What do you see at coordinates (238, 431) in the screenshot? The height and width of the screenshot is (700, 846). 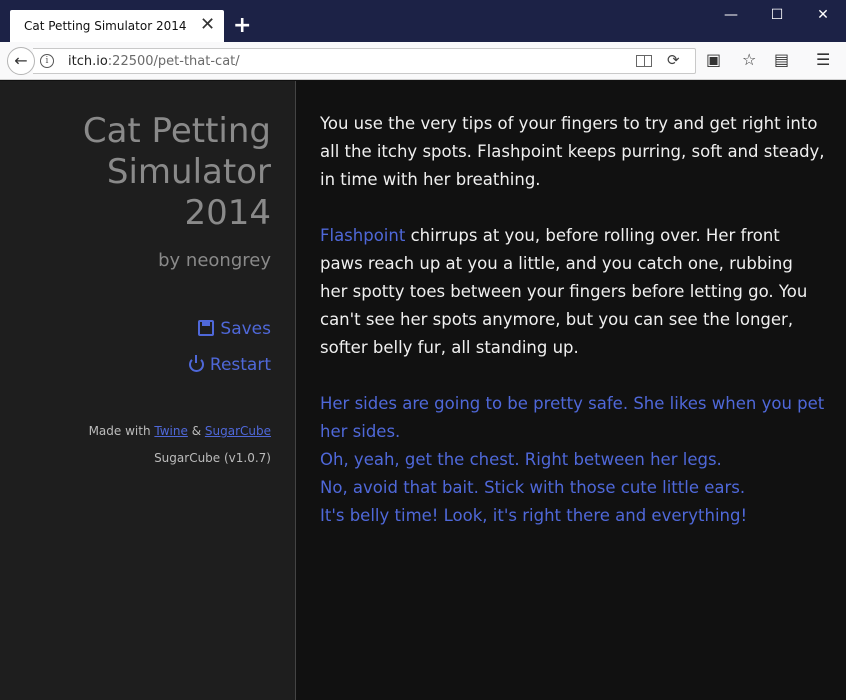 I see `sugarcube-link: SugarCube` at bounding box center [238, 431].